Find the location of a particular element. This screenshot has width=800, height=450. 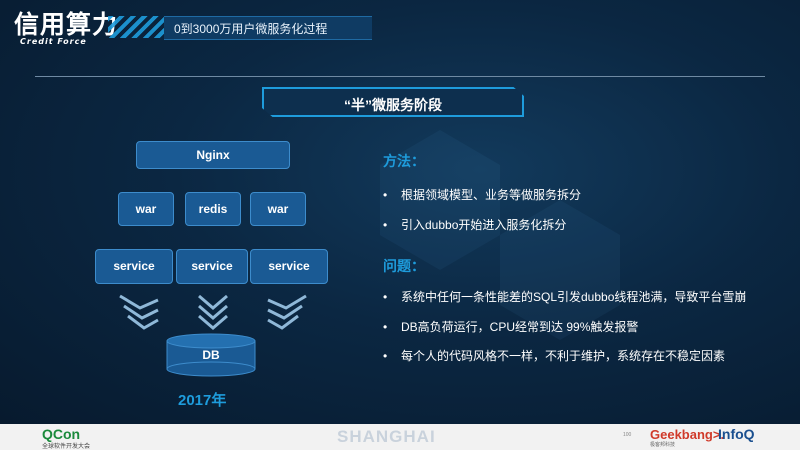

problem-item: • 系统中任何一条性能差的SQL引发dubbo线程池满，导致平台雪崩 is located at coordinates (564, 296).